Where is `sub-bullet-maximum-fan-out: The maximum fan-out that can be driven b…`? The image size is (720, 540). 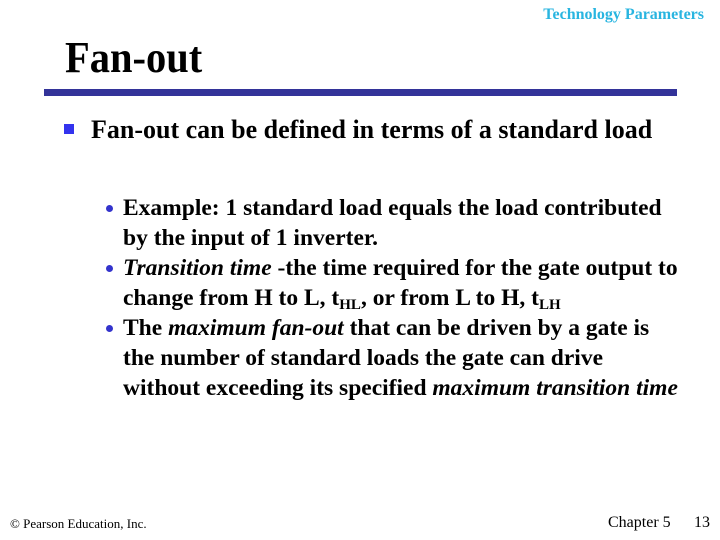 sub-bullet-maximum-fan-out: The maximum fan-out that can be driven b… is located at coordinates (390, 358).